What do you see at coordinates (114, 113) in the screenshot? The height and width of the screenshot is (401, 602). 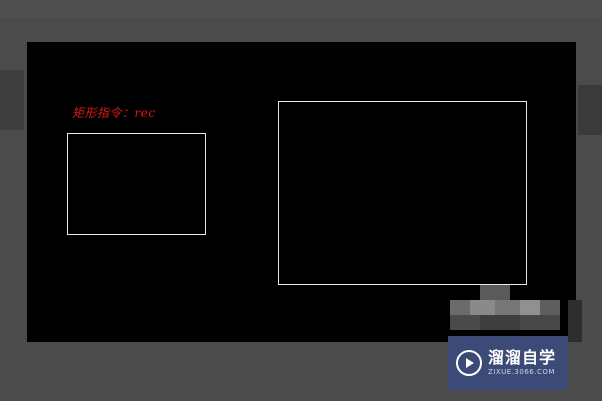 I see `command-label: 矩形指令：rec` at bounding box center [114, 113].